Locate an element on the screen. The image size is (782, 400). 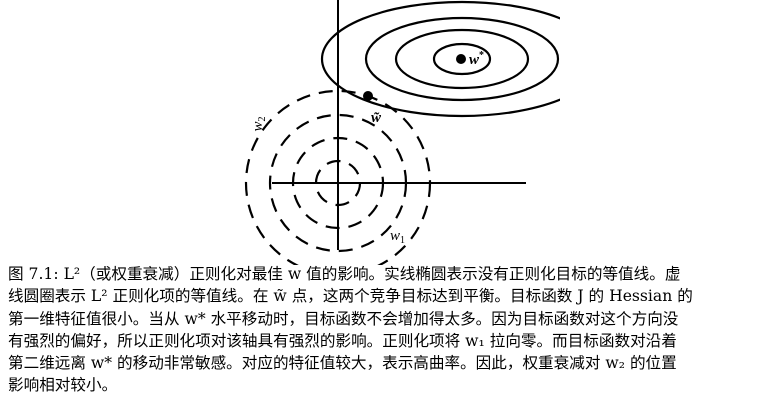
caption-label: 图 7.1: is located at coordinates (33, 274).